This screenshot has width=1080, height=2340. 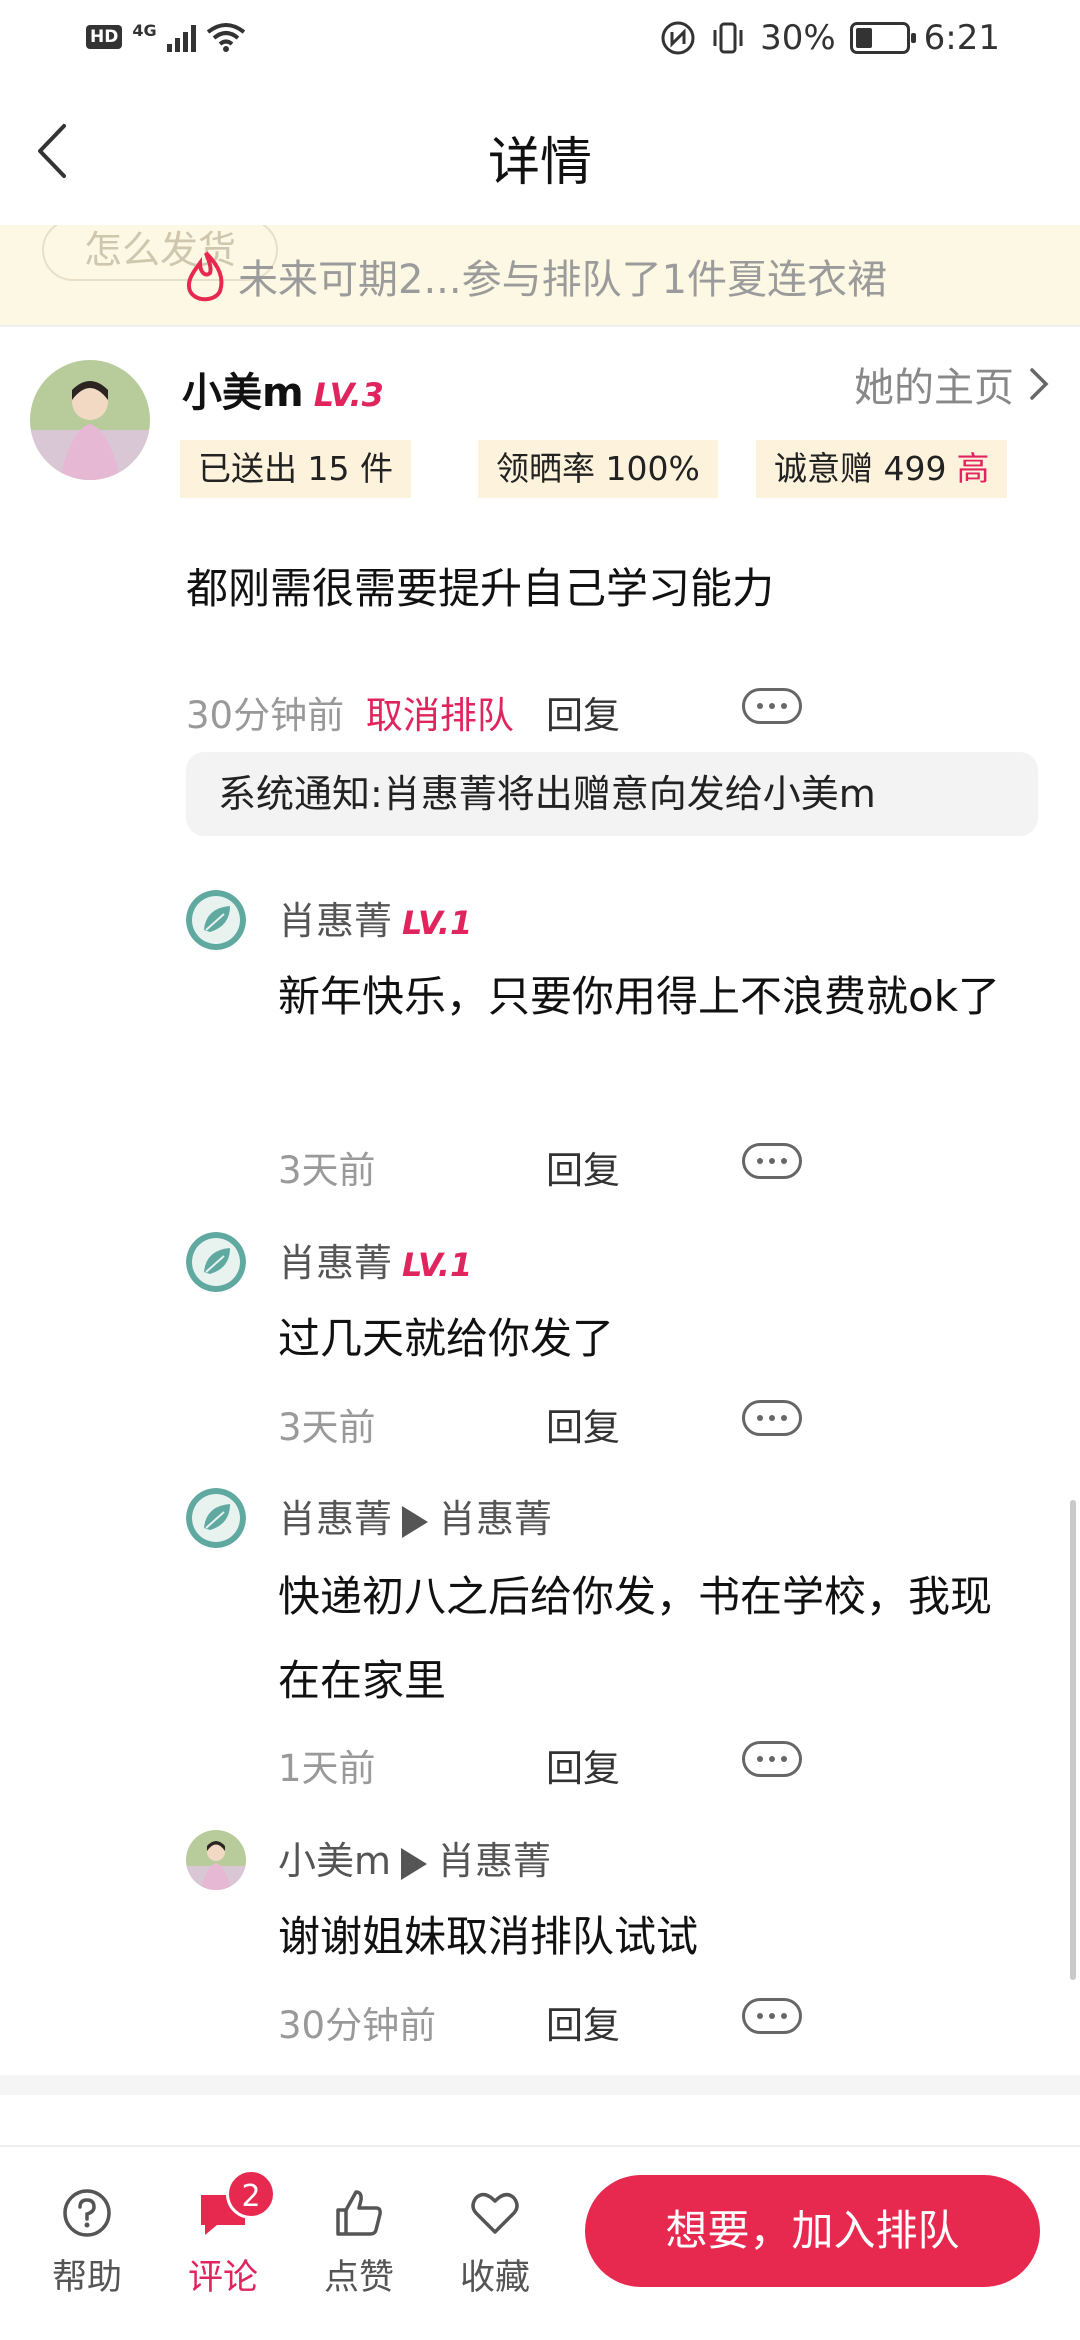 I want to click on stat-chip-sincerity: 诚意赠 499 高, so click(x=882, y=469).